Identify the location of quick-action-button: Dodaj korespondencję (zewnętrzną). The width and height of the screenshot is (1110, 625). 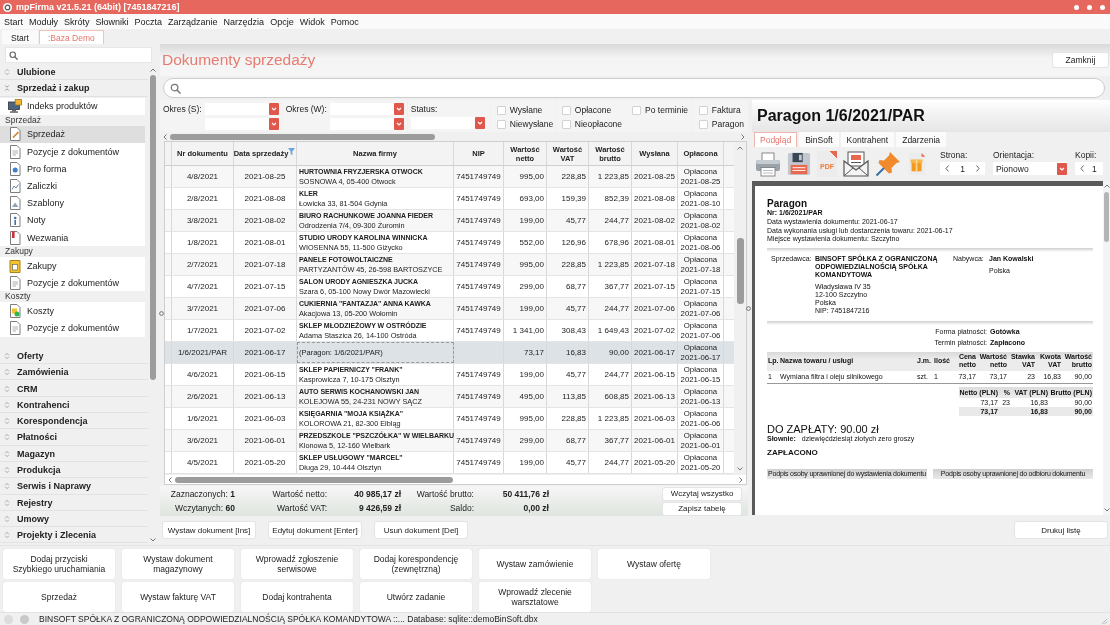
(416, 564).